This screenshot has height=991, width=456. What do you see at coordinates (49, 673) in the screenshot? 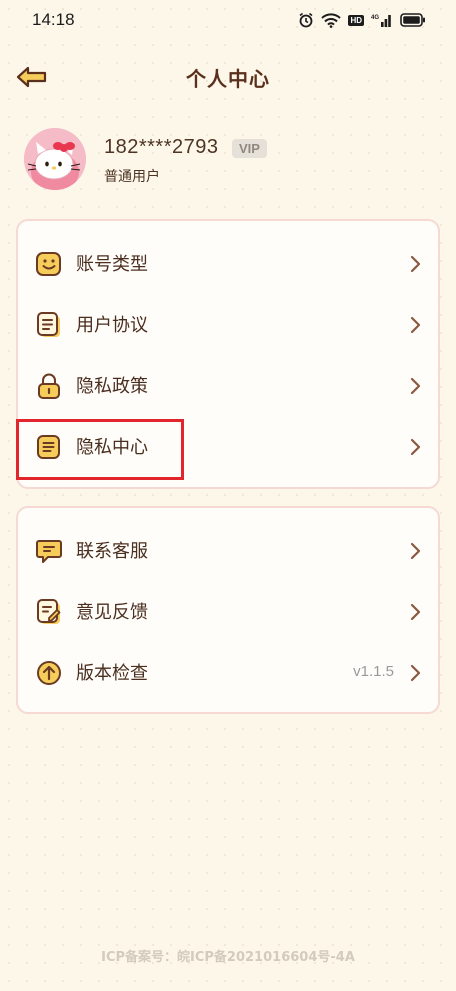
I see `upgrade-arrow-icon` at bounding box center [49, 673].